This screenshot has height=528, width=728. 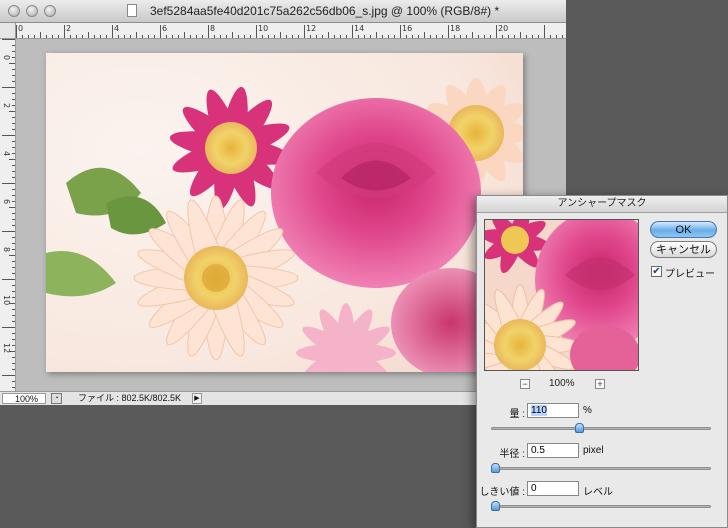 What do you see at coordinates (359, 28) in the screenshot?
I see `hruler-label: 14` at bounding box center [359, 28].